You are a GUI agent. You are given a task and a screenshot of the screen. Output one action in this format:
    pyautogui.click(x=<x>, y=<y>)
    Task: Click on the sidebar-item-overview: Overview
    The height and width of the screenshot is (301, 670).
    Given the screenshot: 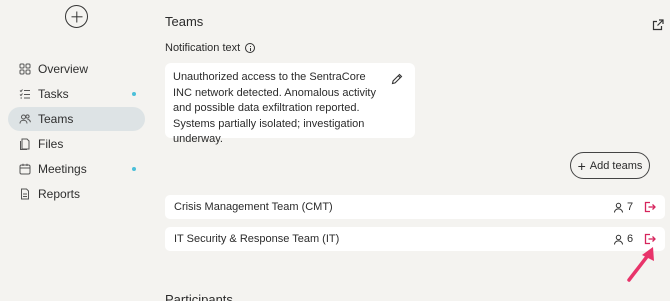 What is the action you would take?
    pyautogui.click(x=76, y=69)
    